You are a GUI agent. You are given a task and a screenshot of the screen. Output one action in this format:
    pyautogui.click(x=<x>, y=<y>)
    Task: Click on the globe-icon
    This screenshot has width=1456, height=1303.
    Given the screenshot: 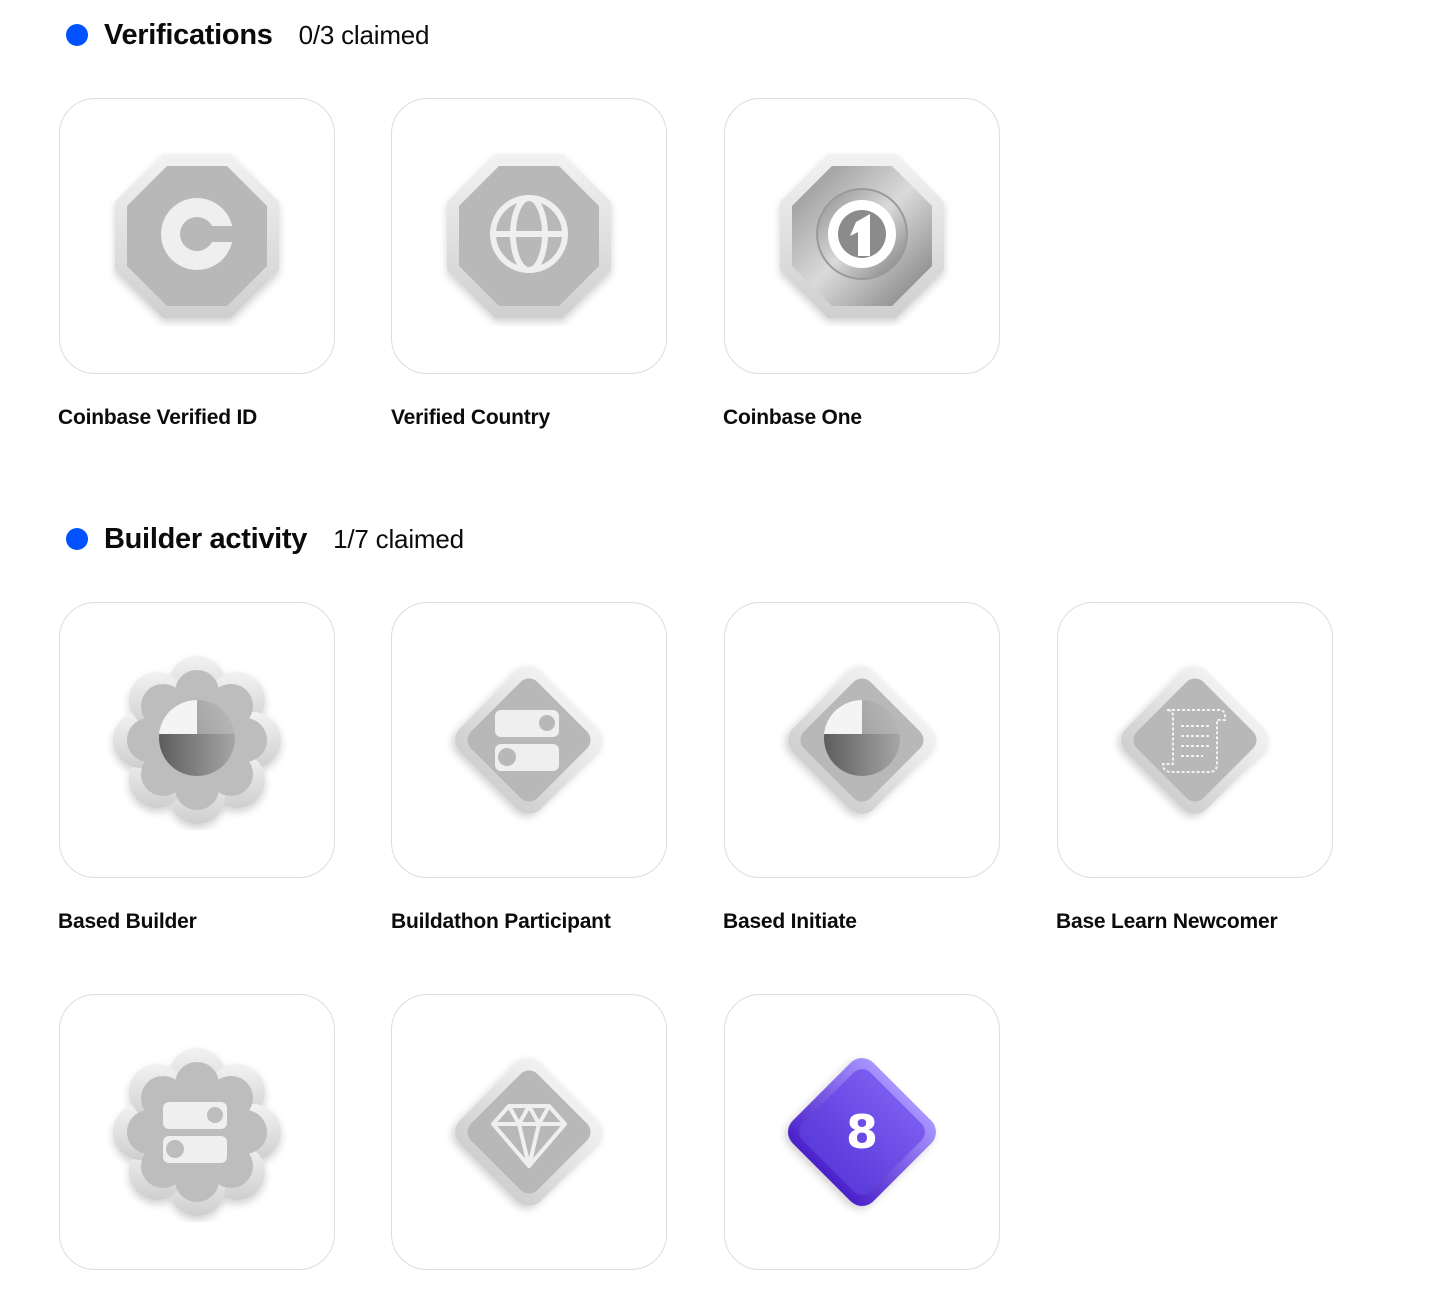 What is the action you would take?
    pyautogui.click(x=529, y=236)
    